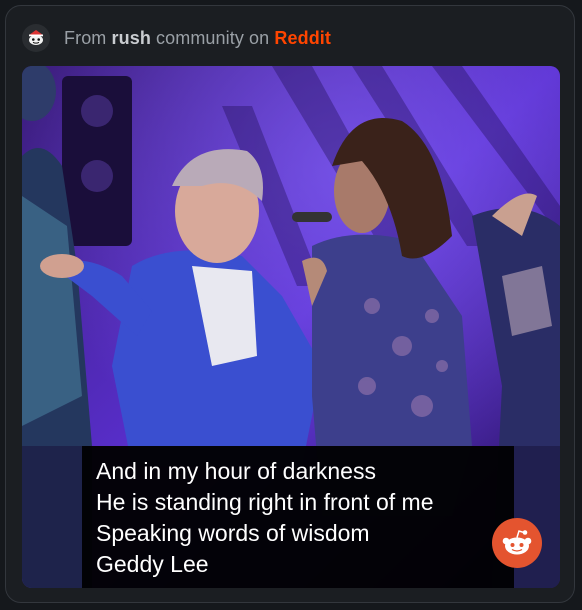 The image size is (582, 610). I want to click on caption-line-3: Speaking words of wisdom, so click(233, 533).